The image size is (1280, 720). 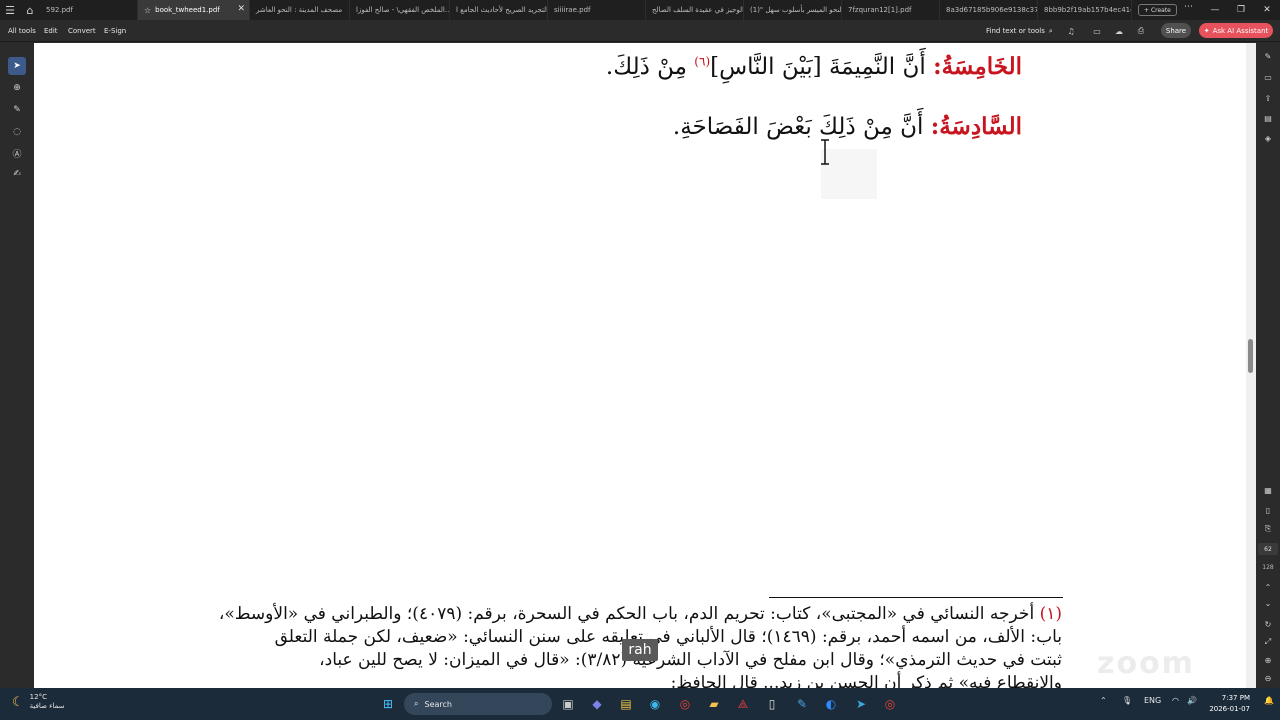 I want to click on editor-app-icon: ✎, so click(x=802, y=704).